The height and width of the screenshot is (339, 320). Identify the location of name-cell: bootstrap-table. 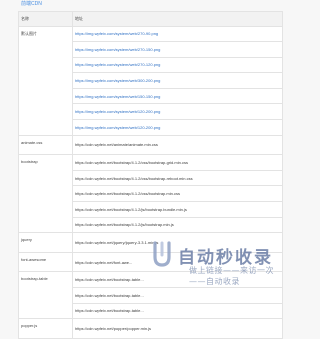
(45, 295).